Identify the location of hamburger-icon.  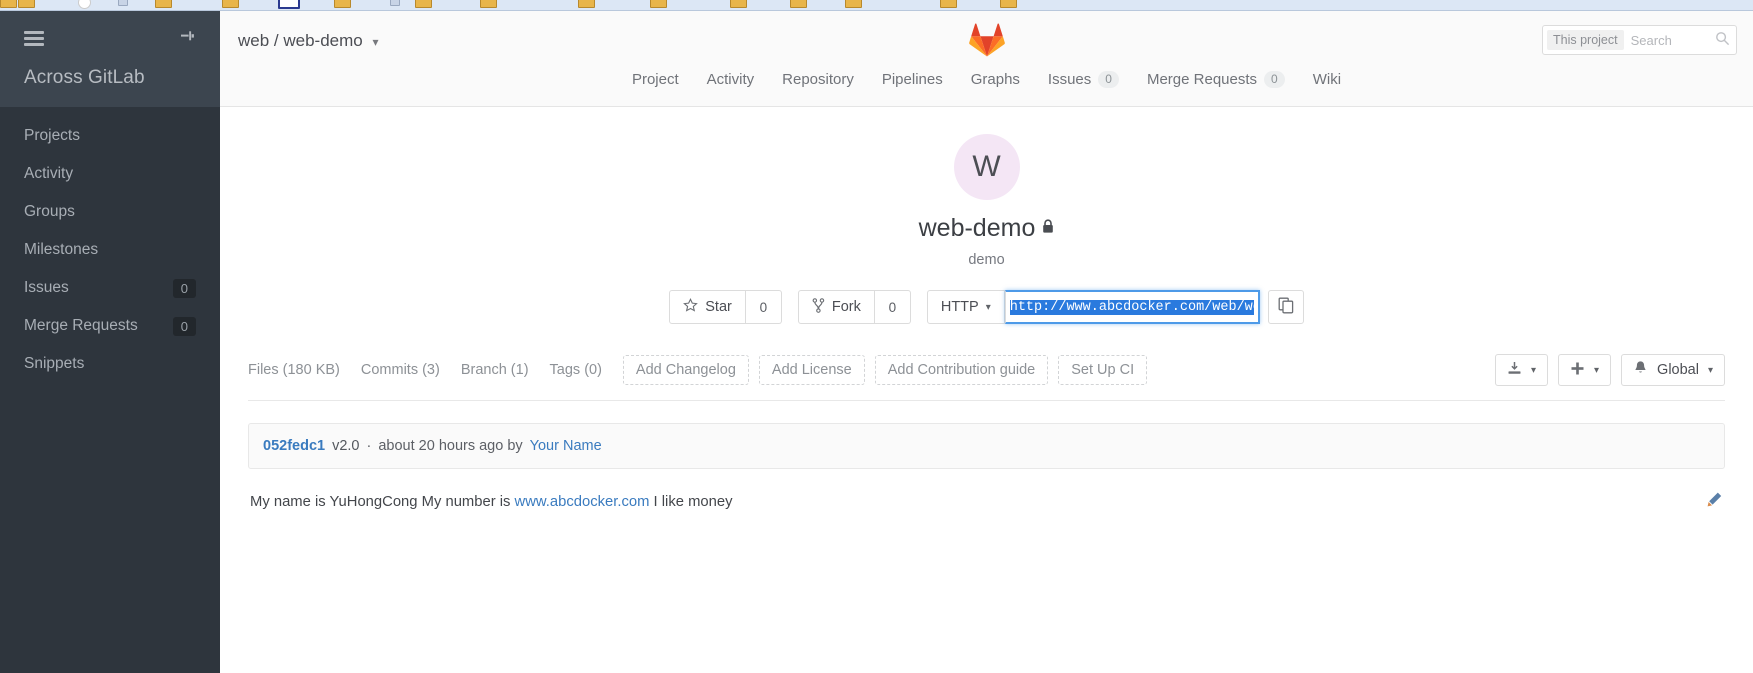
(34, 38).